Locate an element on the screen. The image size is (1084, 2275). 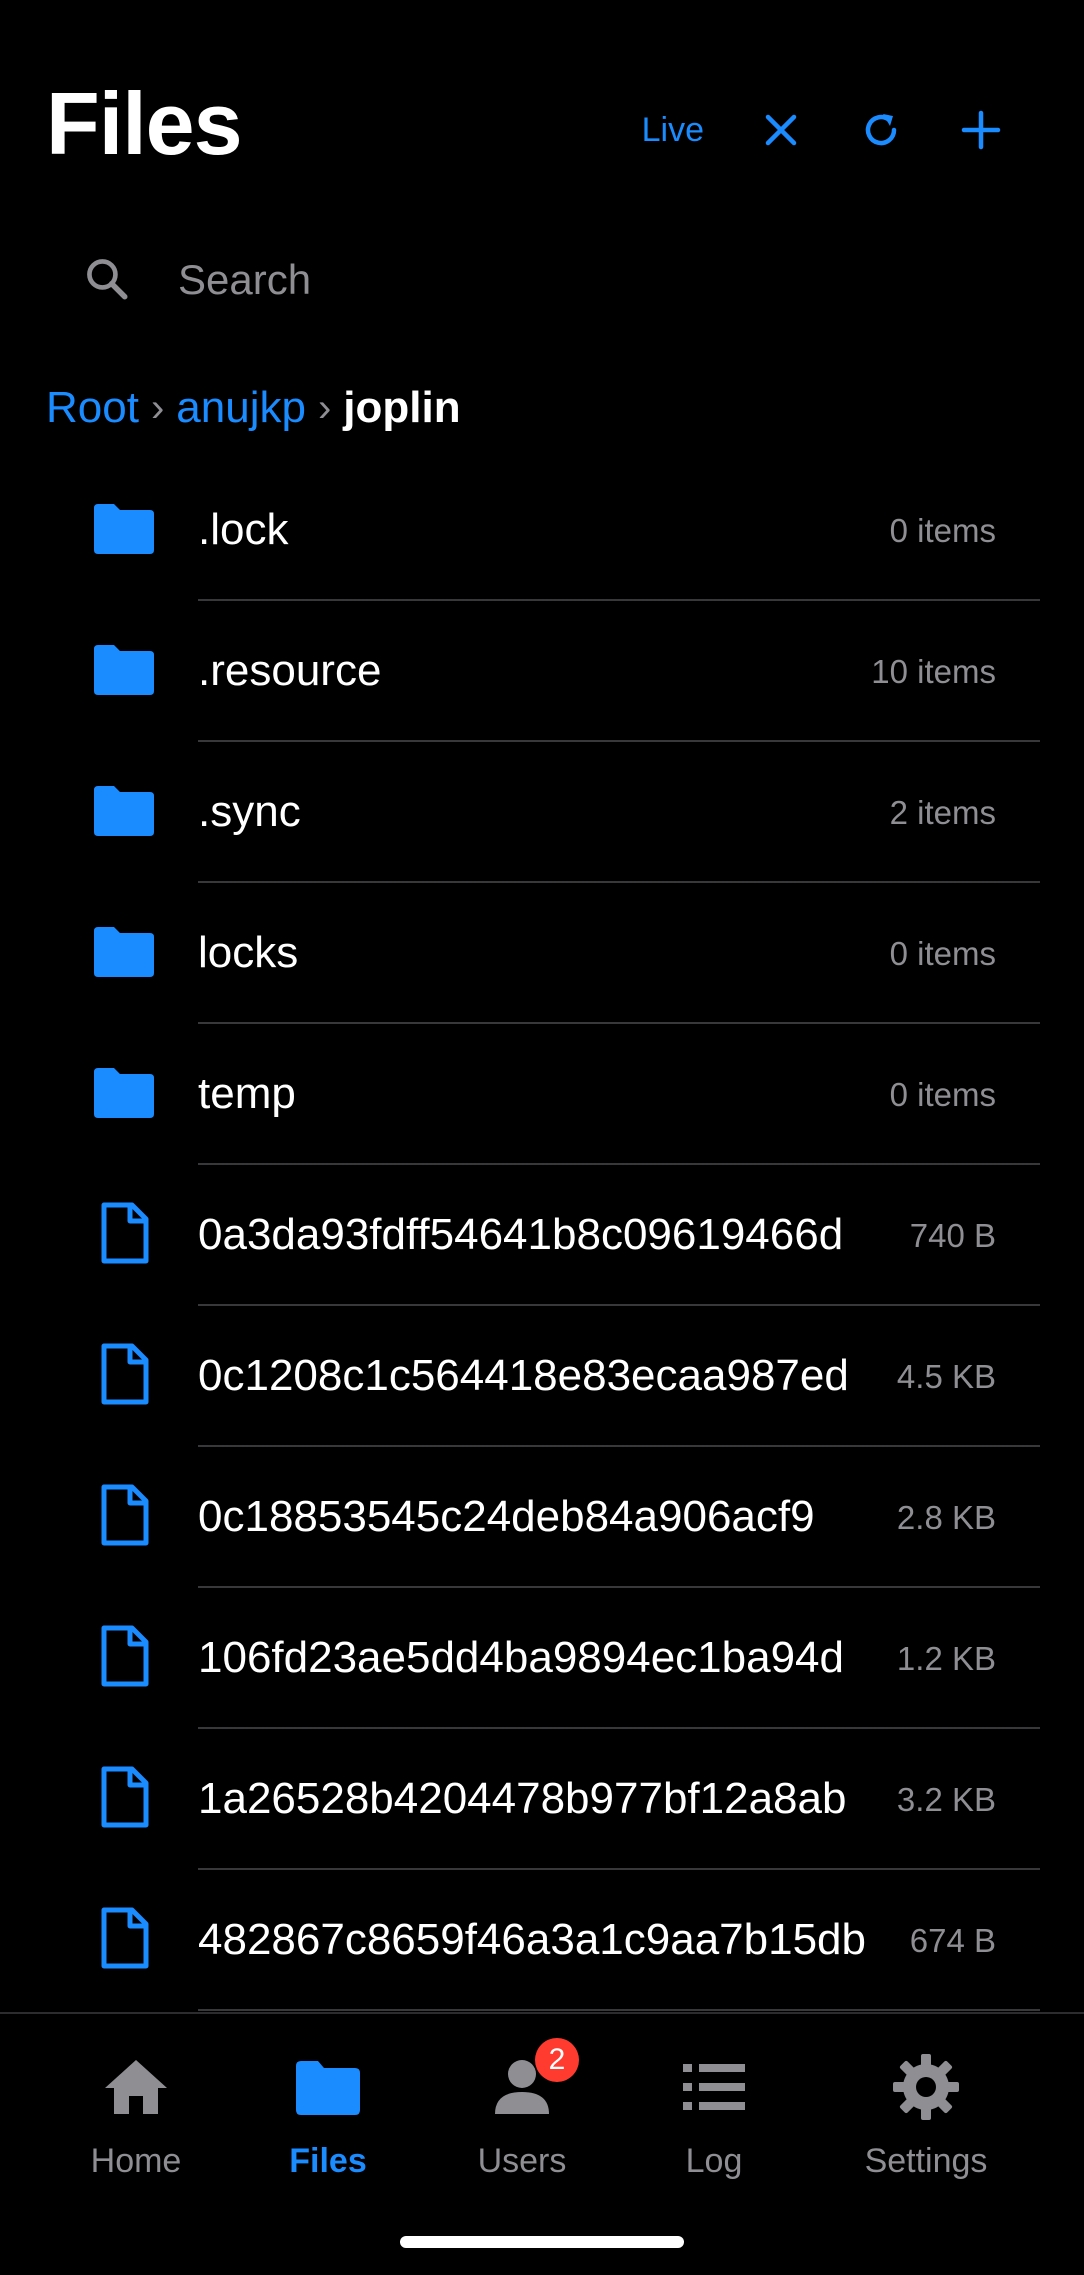
tab-label: Log is located at coordinates (714, 2161).